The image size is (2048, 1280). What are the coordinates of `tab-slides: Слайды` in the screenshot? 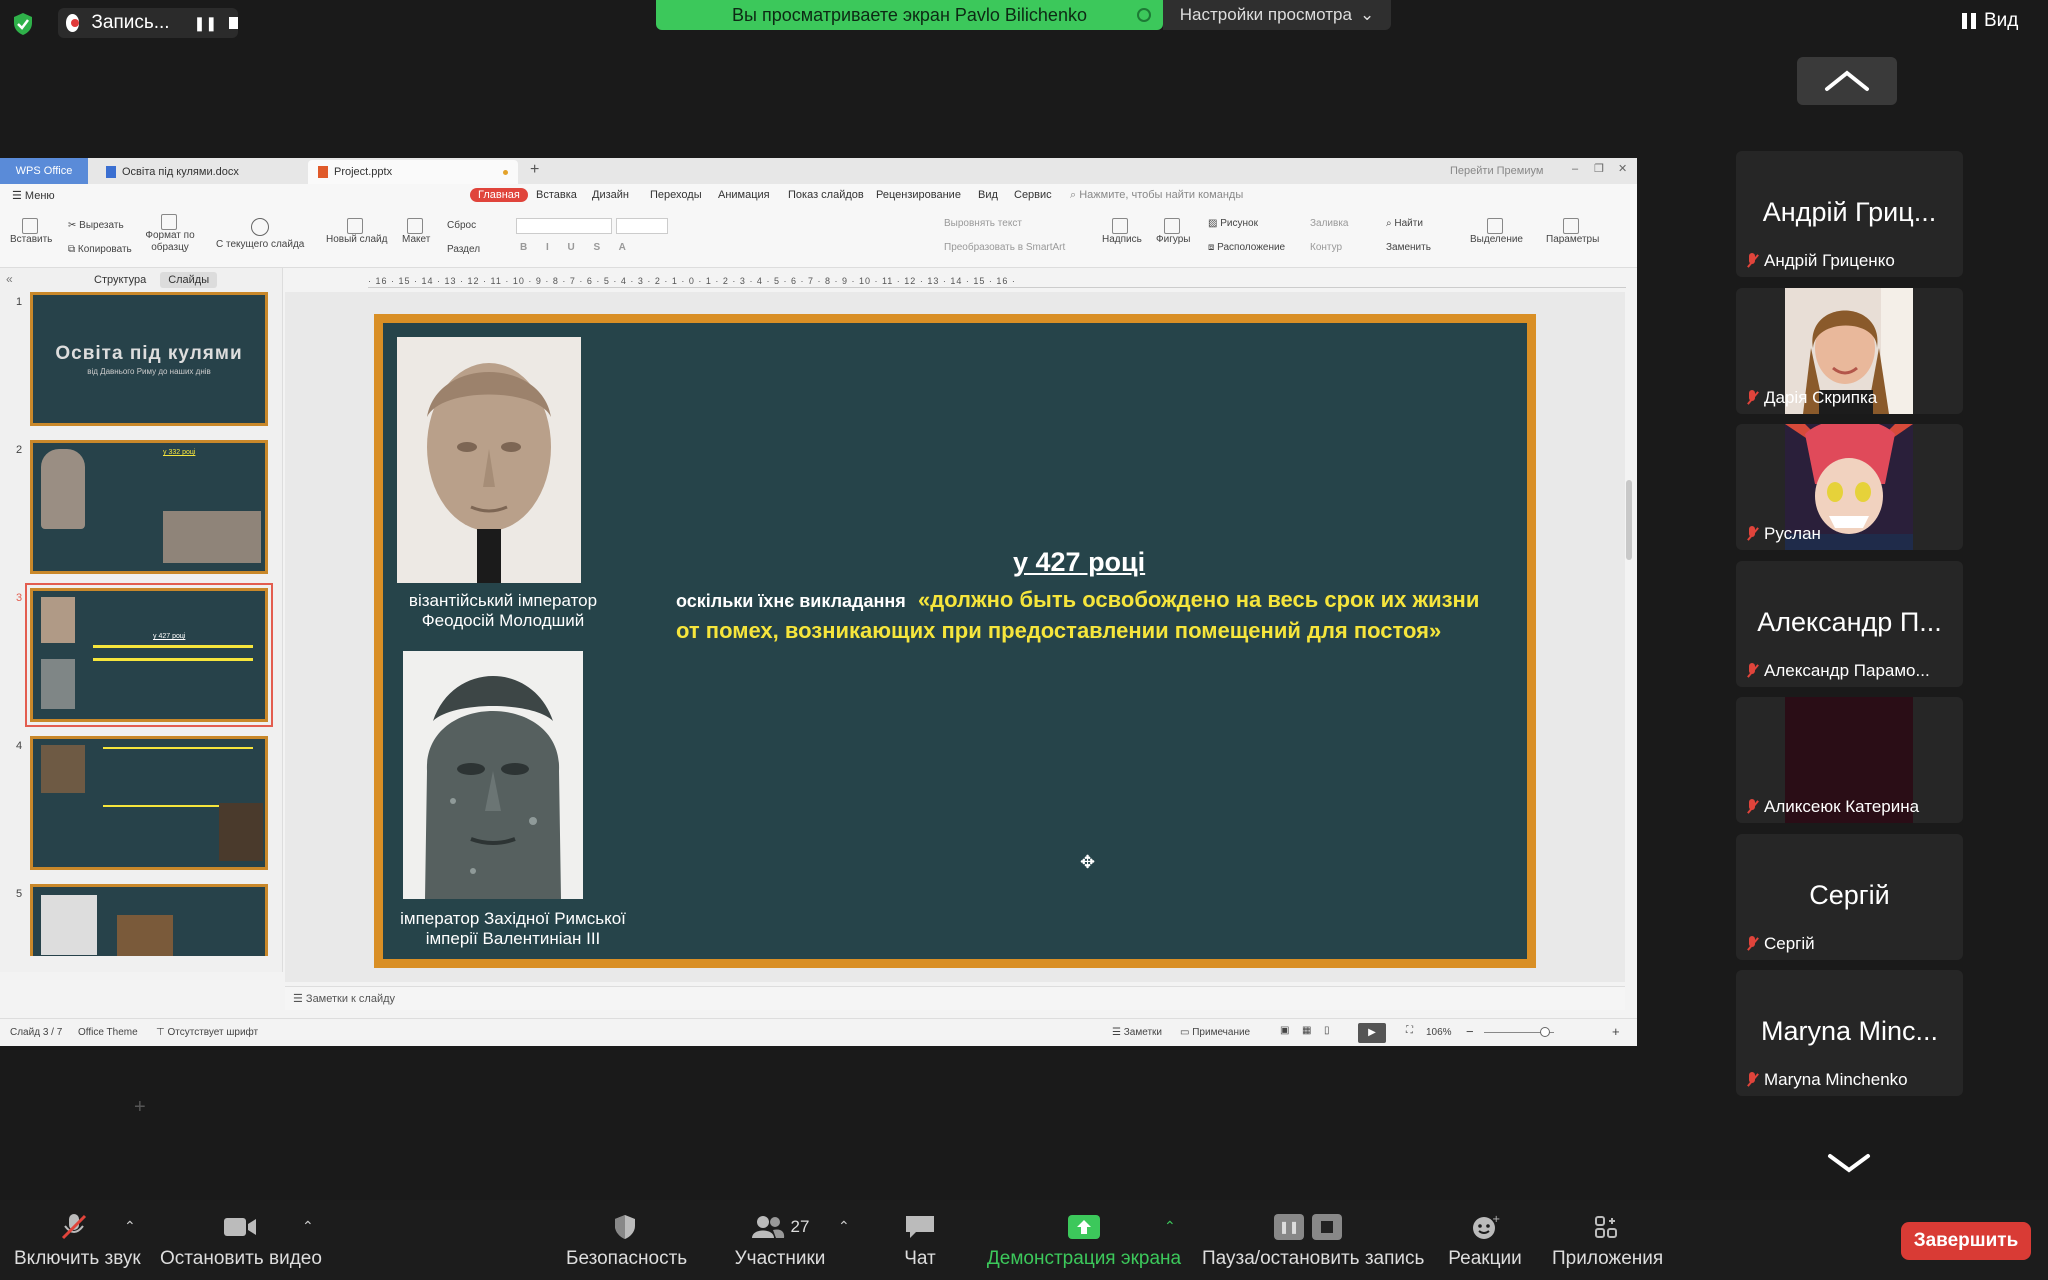 It's located at (189, 280).